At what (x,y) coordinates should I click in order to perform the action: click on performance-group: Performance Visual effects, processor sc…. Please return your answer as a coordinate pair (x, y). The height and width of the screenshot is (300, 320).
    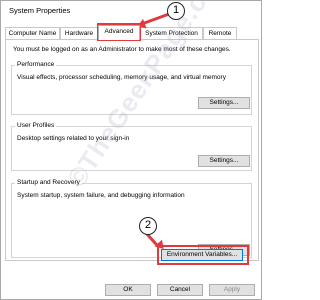
    Looking at the image, I should click on (131, 88).